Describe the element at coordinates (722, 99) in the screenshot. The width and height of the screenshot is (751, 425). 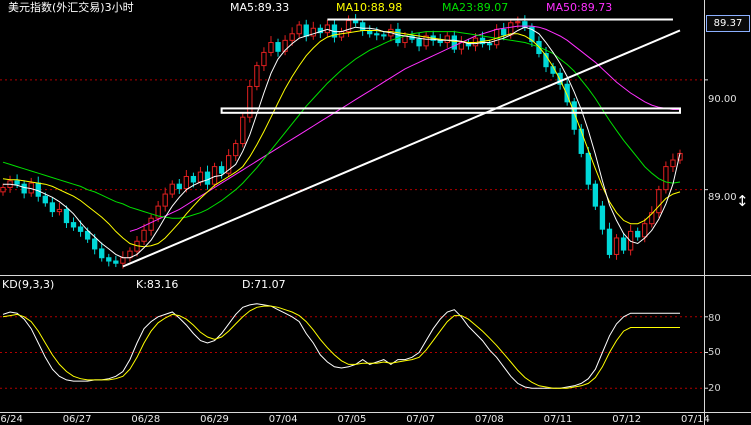
I see `price-tick-90: 90.00` at that location.